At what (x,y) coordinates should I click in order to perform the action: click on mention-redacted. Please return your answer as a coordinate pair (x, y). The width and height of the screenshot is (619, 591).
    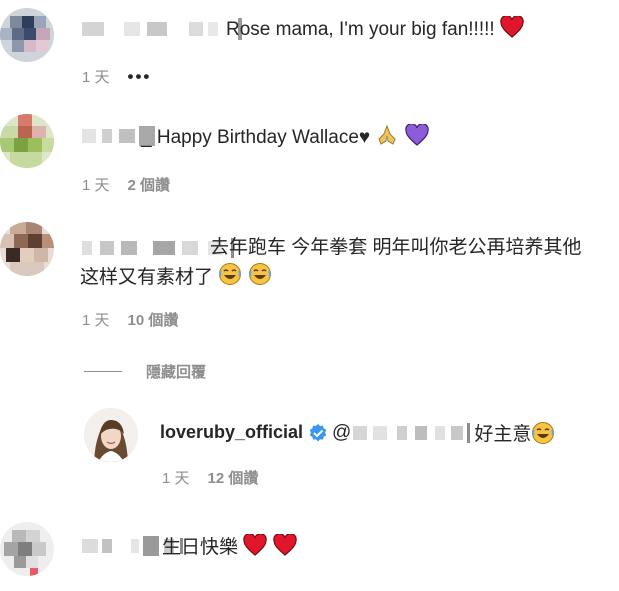
    Looking at the image, I should click on (360, 432).